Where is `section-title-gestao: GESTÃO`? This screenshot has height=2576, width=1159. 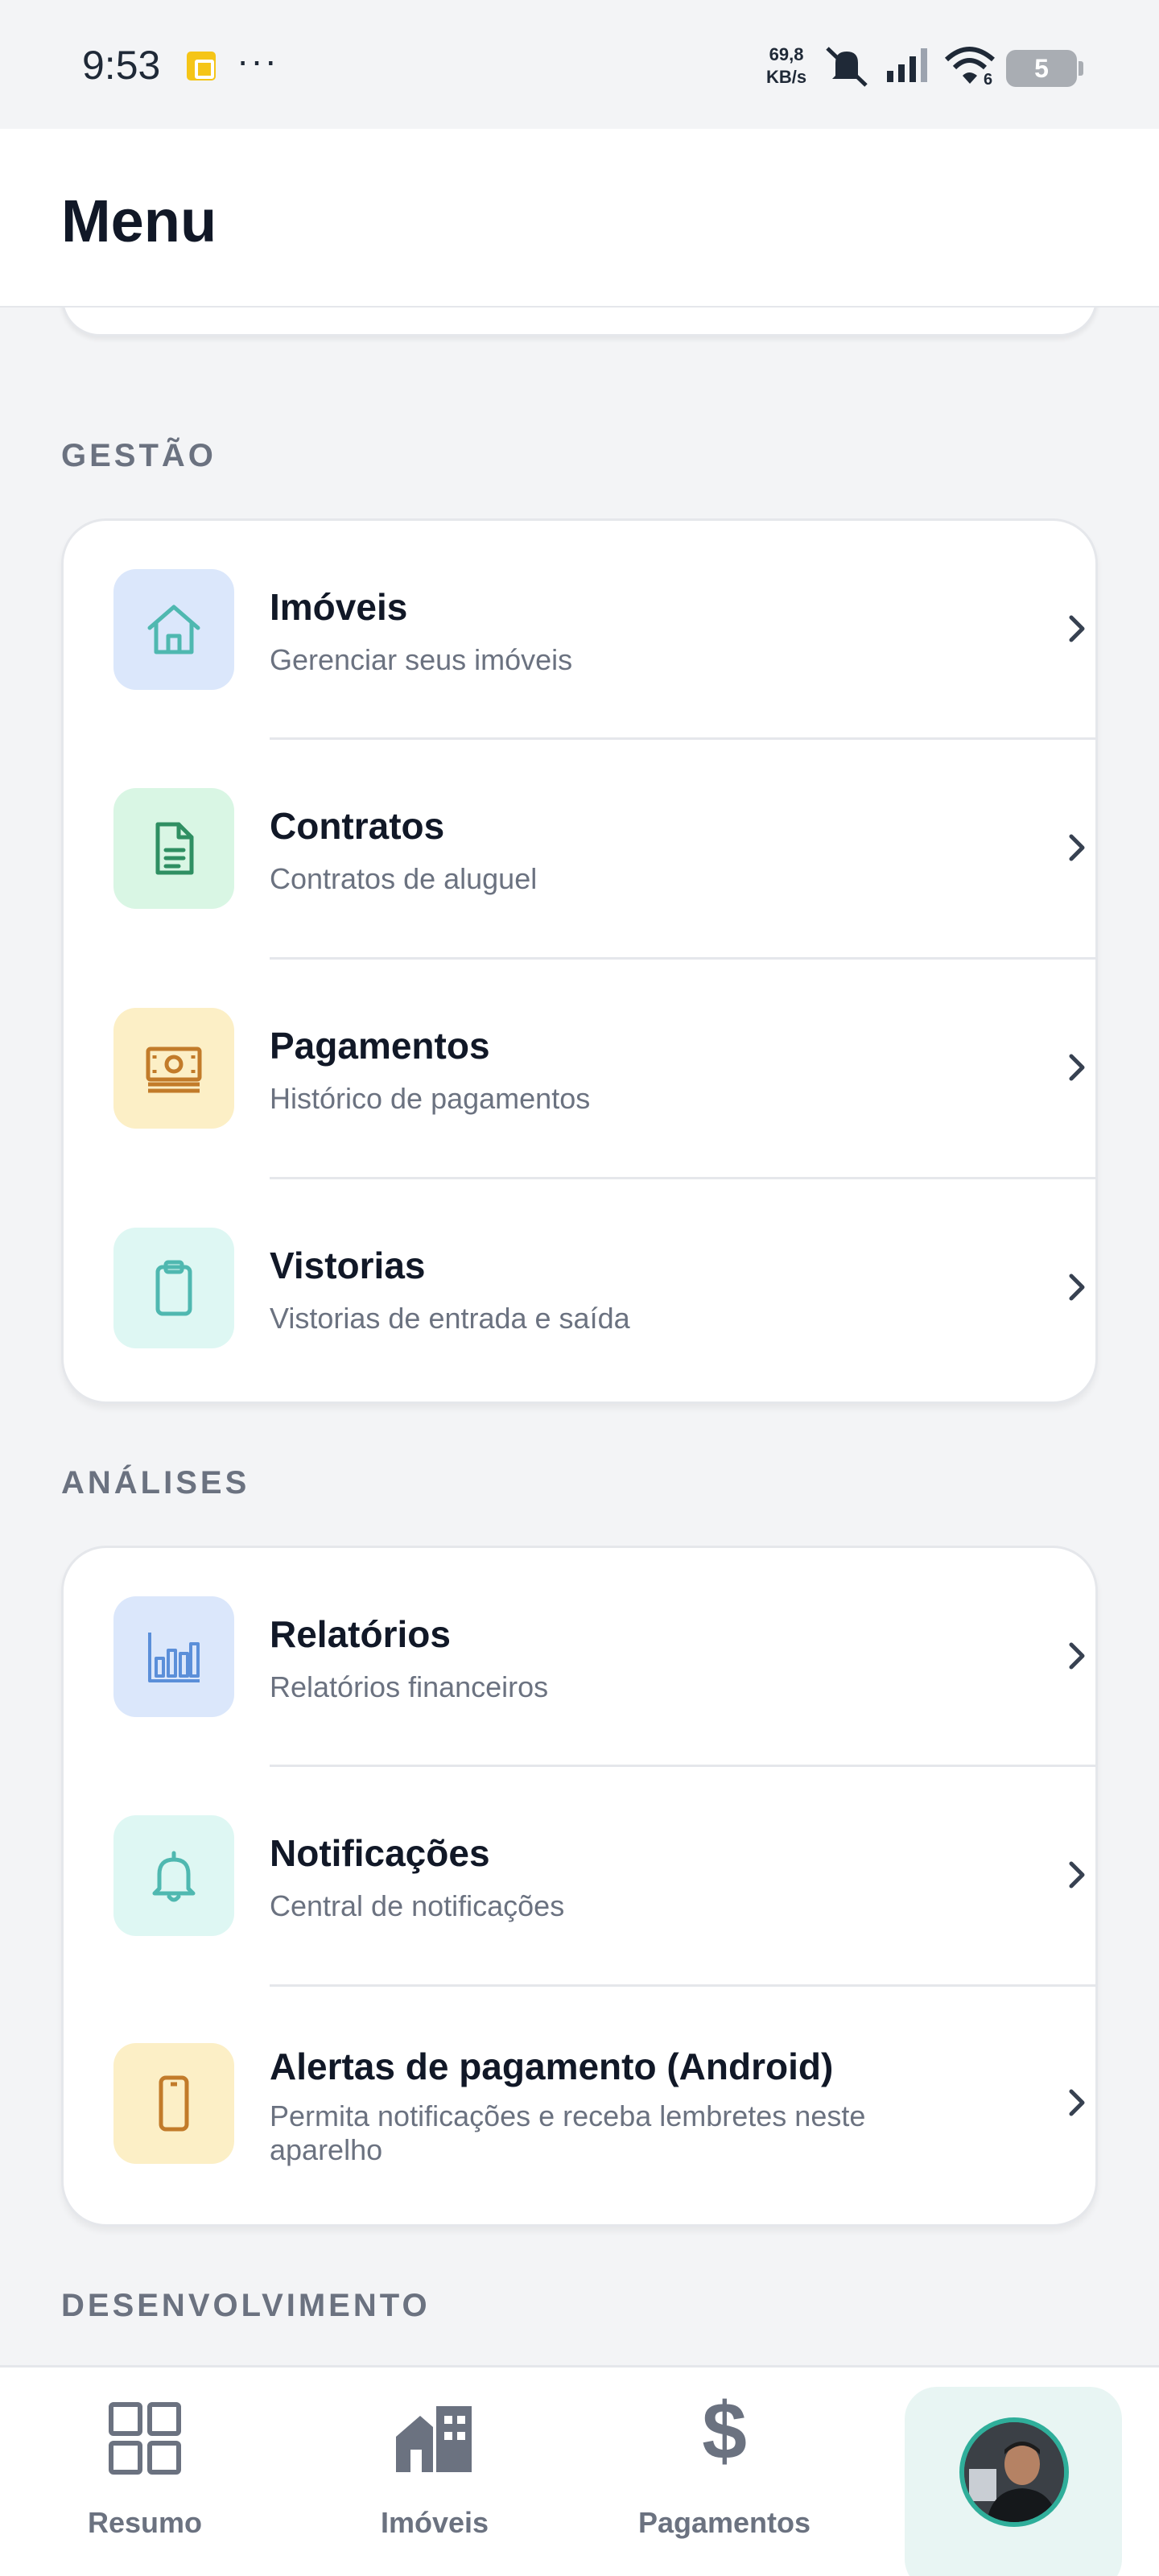
section-title-gestao: GESTÃO is located at coordinates (139, 455).